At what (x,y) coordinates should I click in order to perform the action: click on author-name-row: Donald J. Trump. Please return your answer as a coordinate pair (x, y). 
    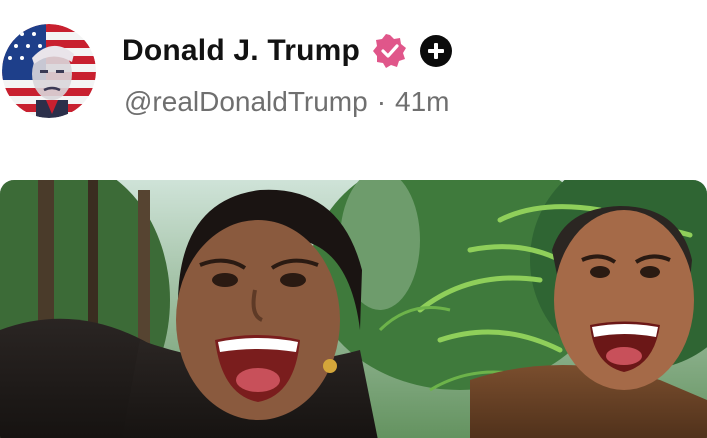
    Looking at the image, I should click on (287, 51).